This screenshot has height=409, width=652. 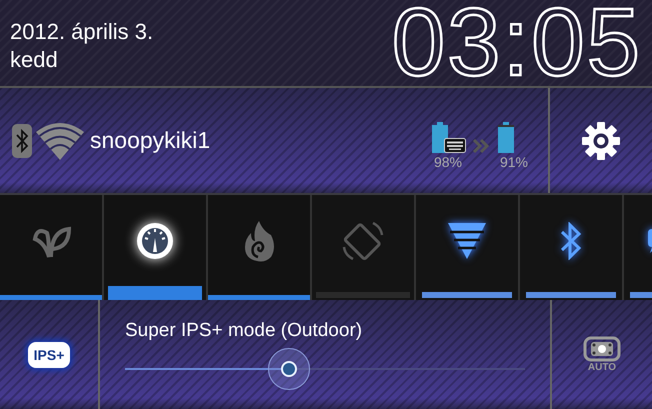 What do you see at coordinates (244, 331) in the screenshot?
I see `display-mode-label: Super IPS+ mode (Outdoor)` at bounding box center [244, 331].